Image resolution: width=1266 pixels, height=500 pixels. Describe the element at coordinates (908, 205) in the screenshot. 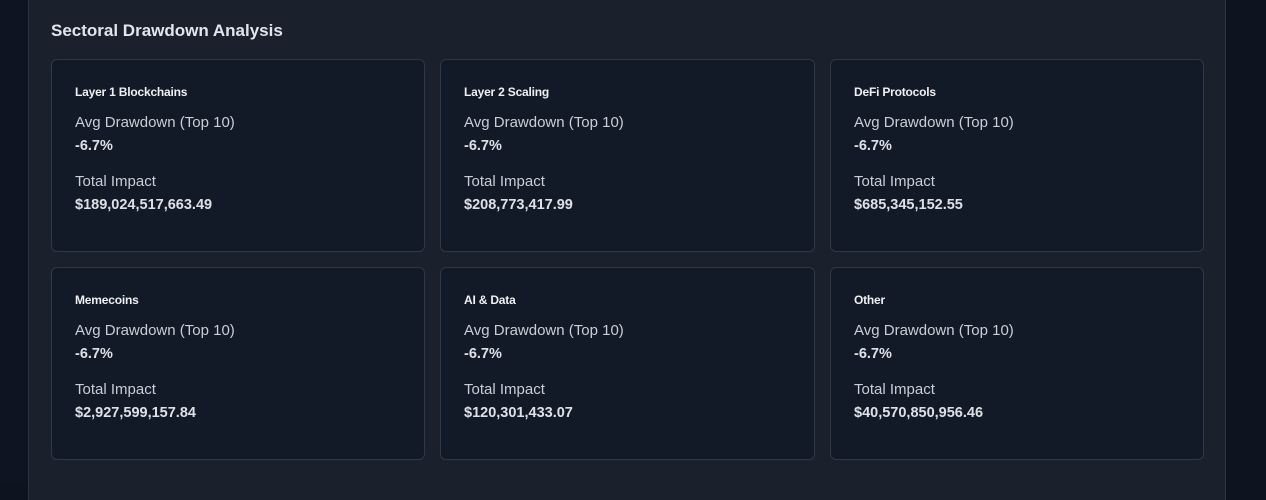

I see `total-impact-value: $685,345,152.55` at that location.